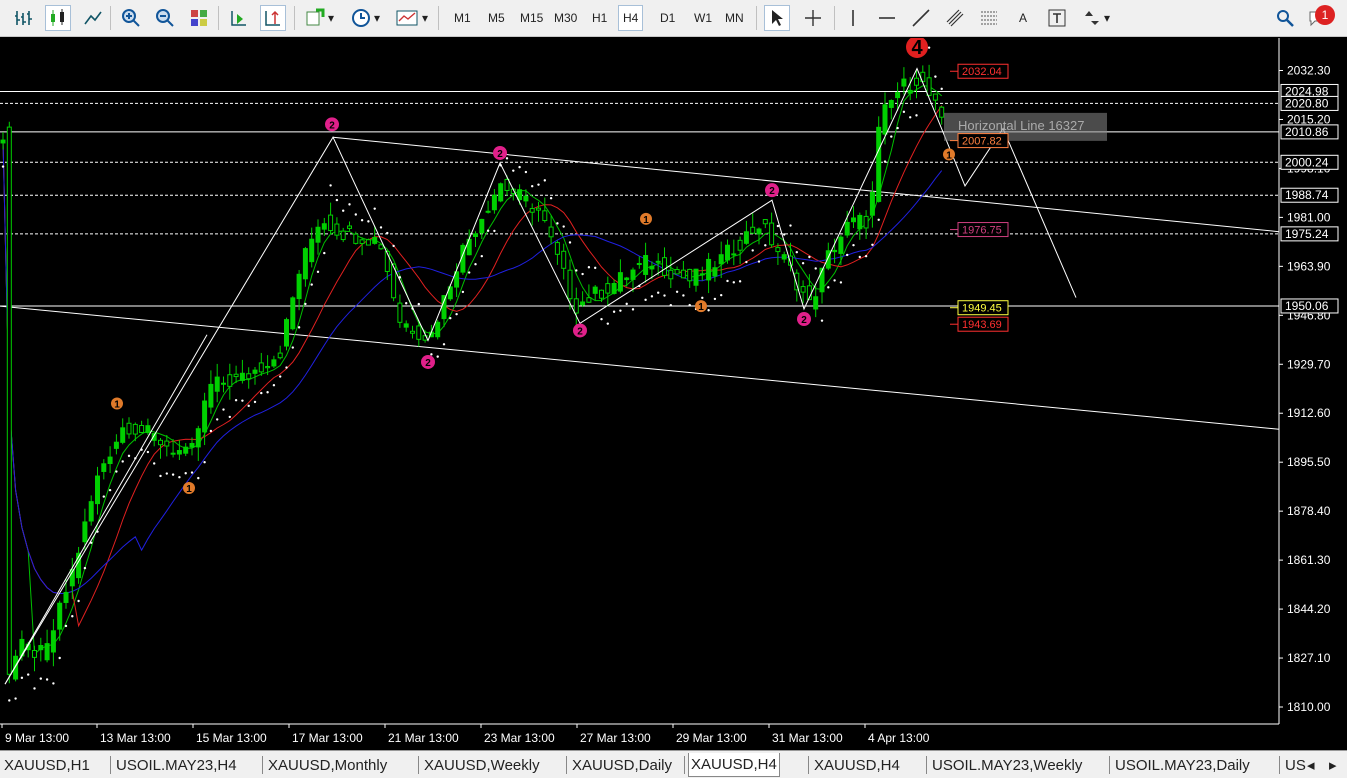  Describe the element at coordinates (1023, 18) in the screenshot. I see `text-tool-icon: A` at that location.